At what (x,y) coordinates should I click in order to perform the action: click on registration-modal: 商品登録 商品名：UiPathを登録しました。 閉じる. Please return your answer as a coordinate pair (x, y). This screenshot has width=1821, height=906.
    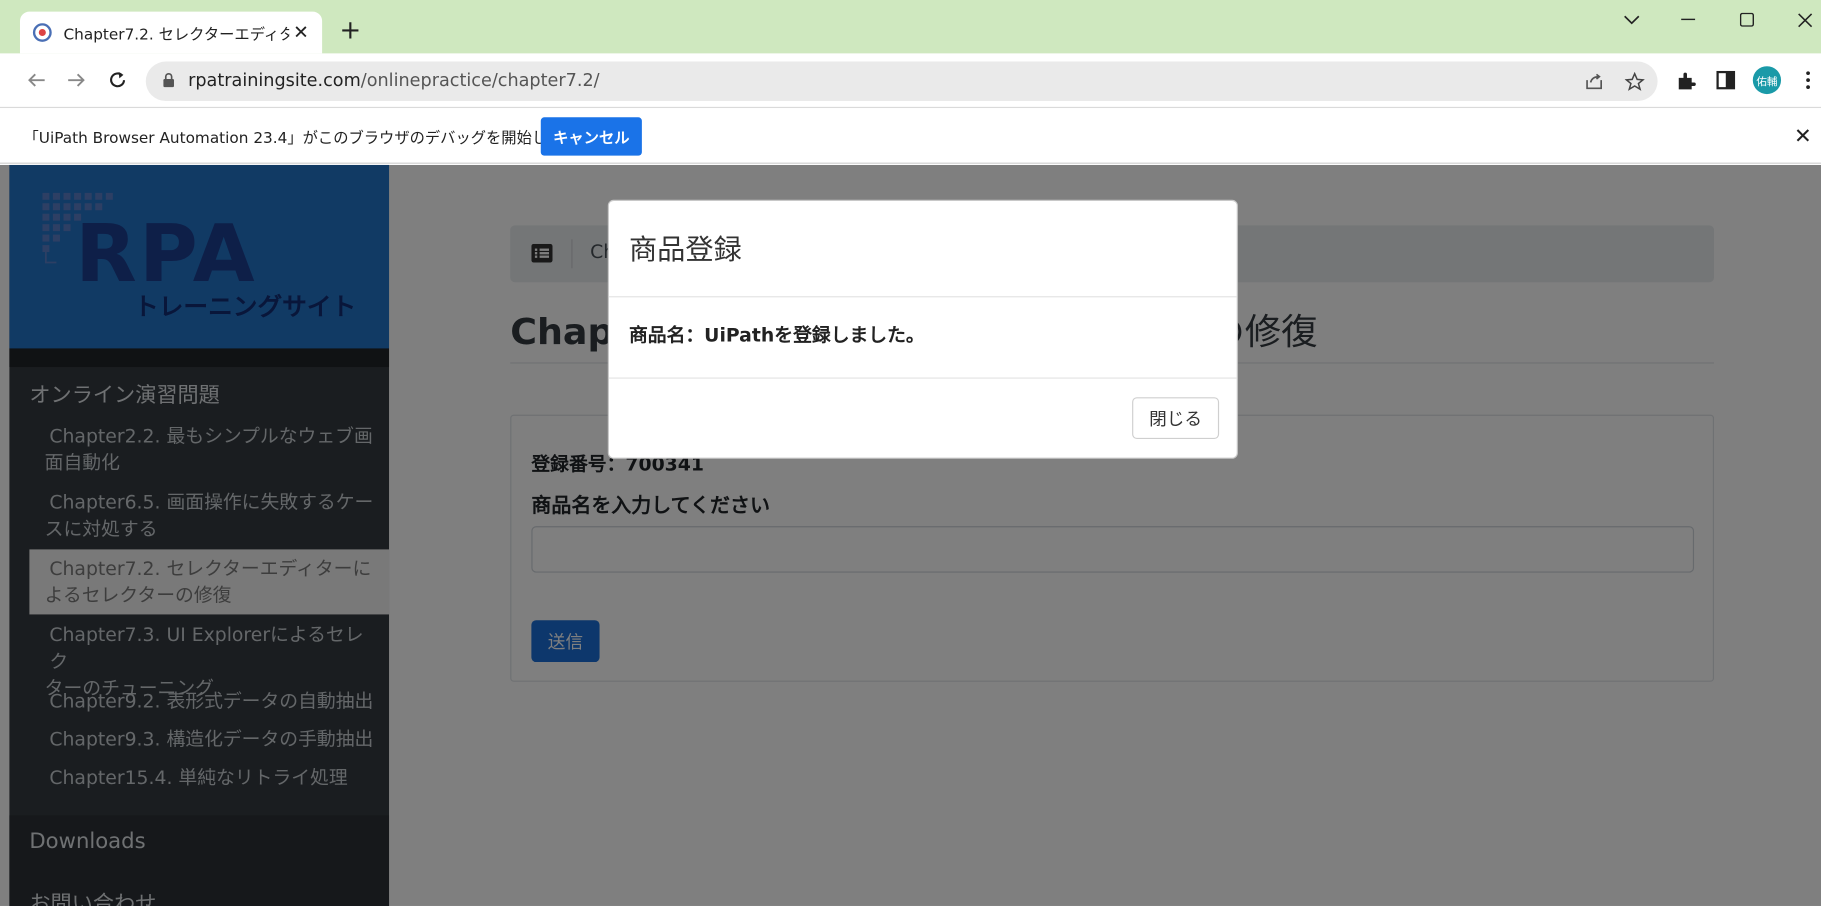
    Looking at the image, I should click on (922, 329).